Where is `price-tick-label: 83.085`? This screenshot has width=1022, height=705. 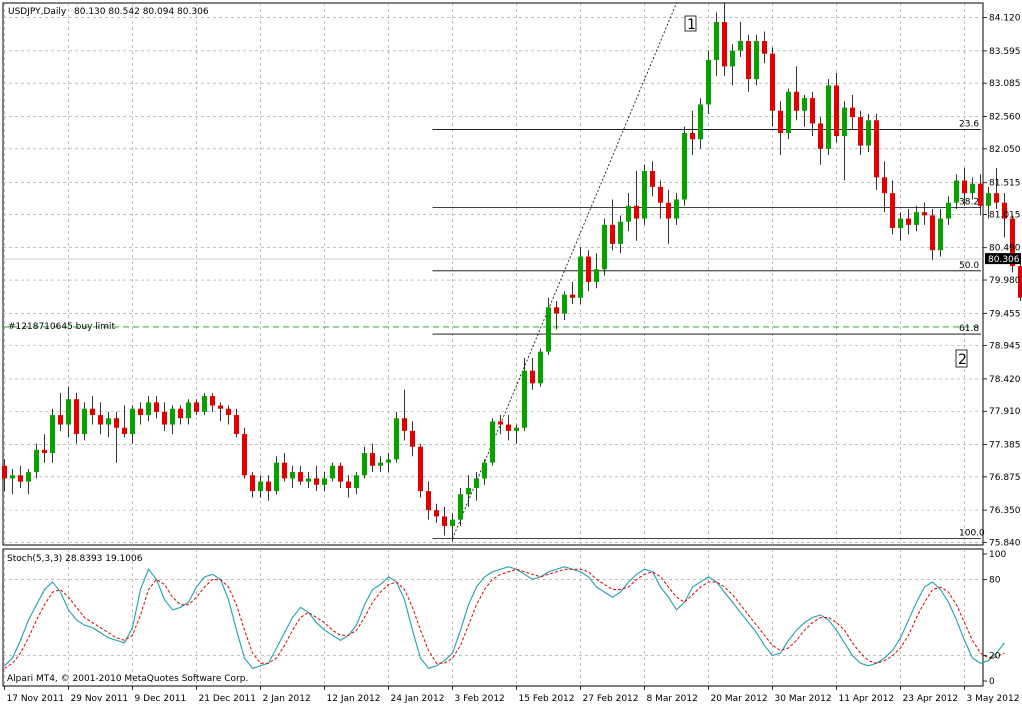 price-tick-label: 83.085 is located at coordinates (1005, 84).